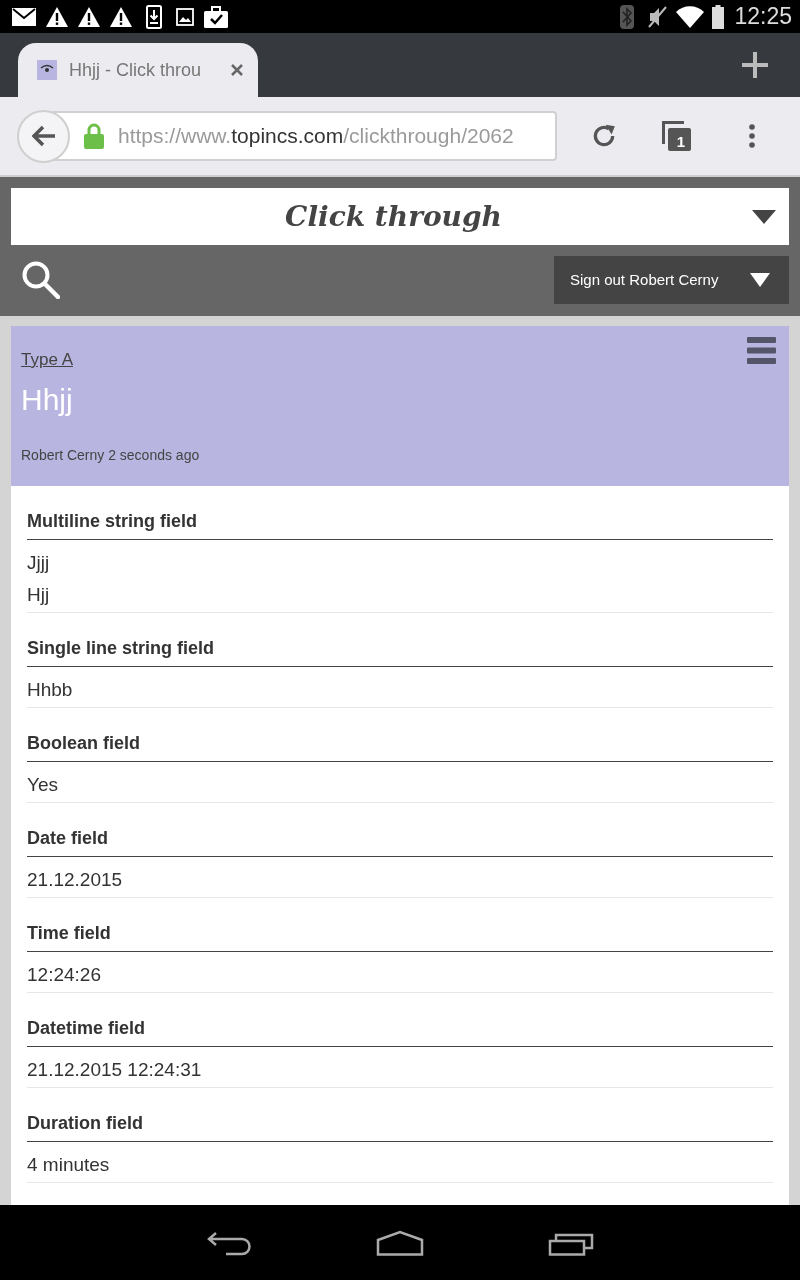 The height and width of the screenshot is (1280, 800). Describe the element at coordinates (690, 16) in the screenshot. I see `wifi-icon` at that location.